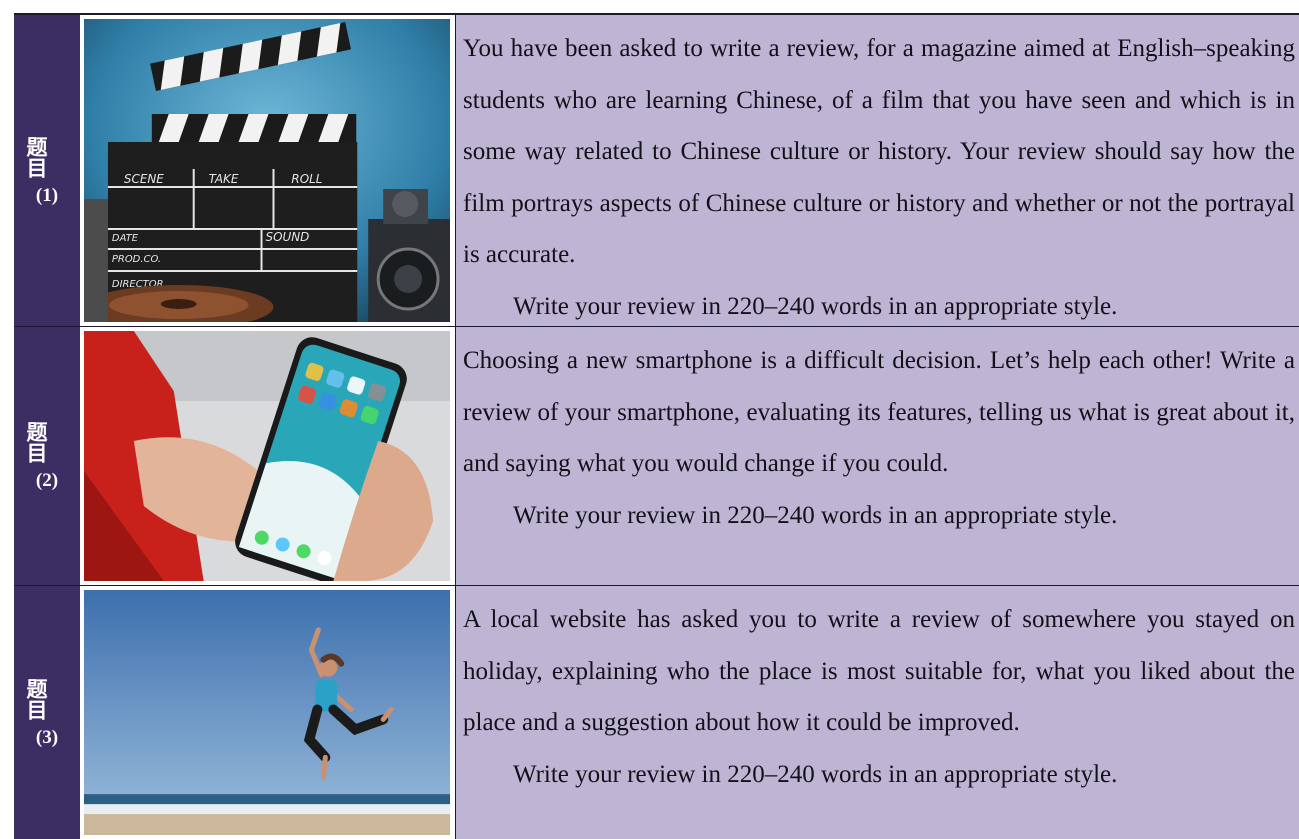  What do you see at coordinates (125, 238) in the screenshot?
I see `board-label-date: DATE` at bounding box center [125, 238].